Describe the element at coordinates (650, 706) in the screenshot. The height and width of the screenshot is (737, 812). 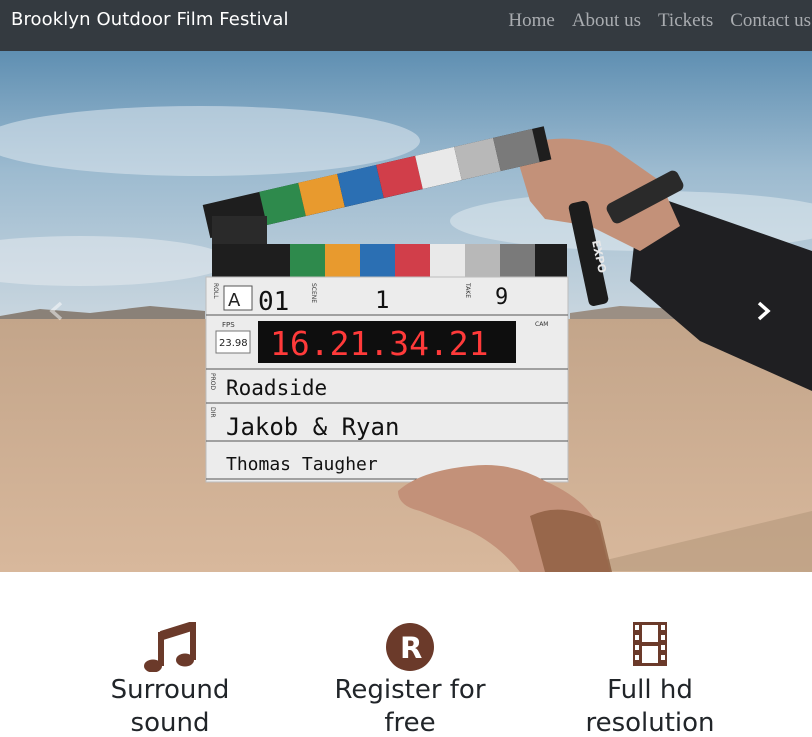
I see `feature-label: Full hd resolution` at that location.